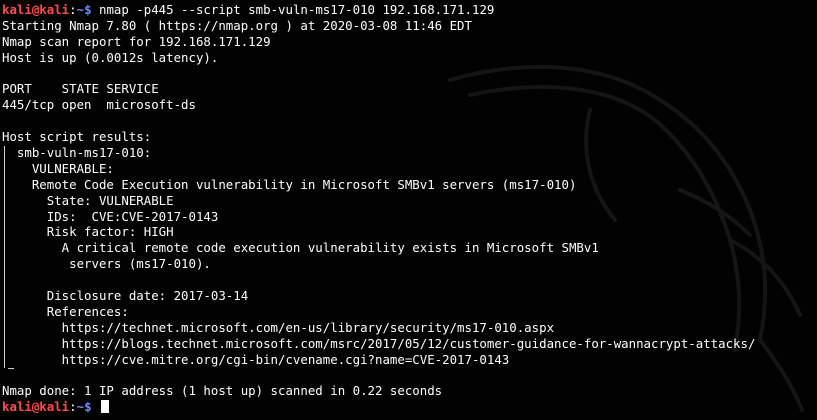  What do you see at coordinates (88, 232) in the screenshot?
I see `output-line: Risk factor: HIGH` at bounding box center [88, 232].